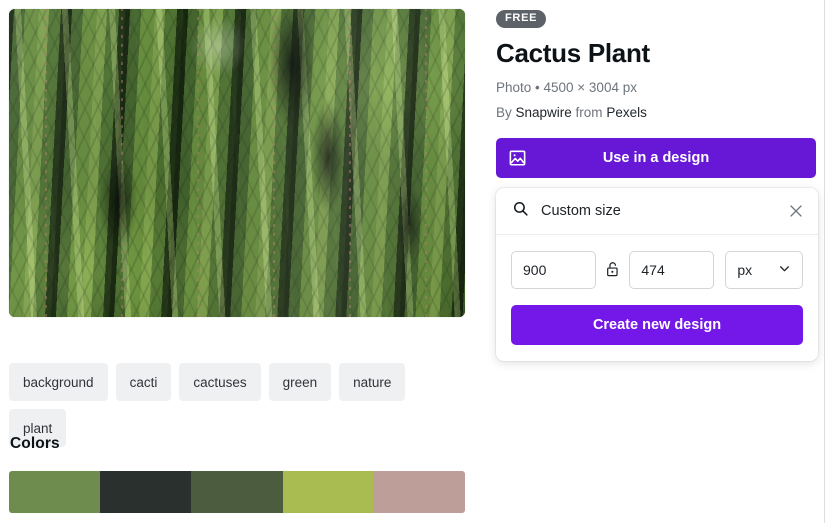 Image resolution: width=825 pixels, height=523 pixels. Describe the element at coordinates (544, 112) in the screenshot. I see `author-link: Snapwire` at that location.